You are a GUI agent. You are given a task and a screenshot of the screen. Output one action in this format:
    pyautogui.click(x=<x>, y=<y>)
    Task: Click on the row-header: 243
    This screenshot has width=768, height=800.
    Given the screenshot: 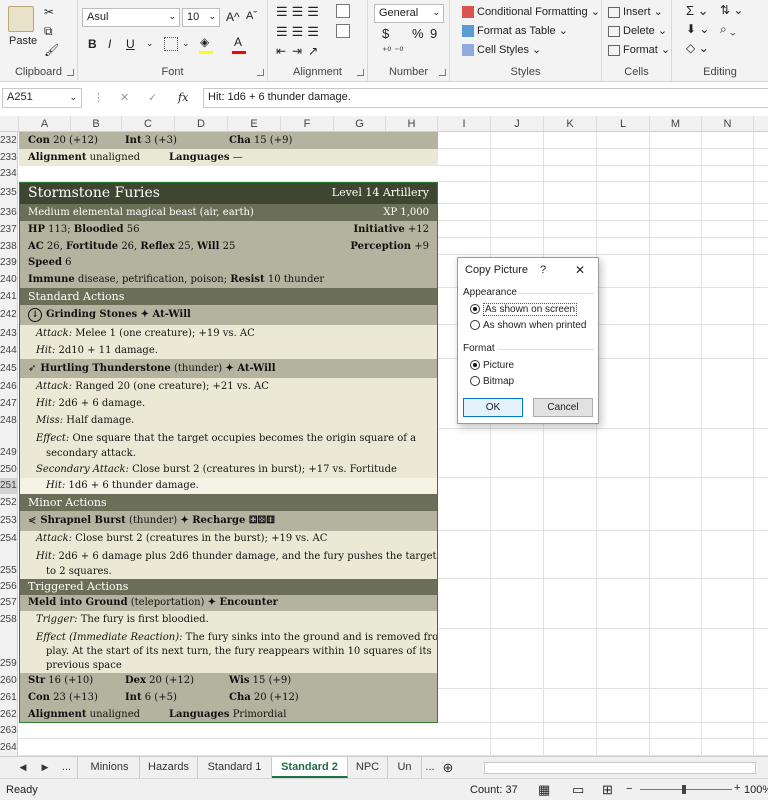 What is the action you would take?
    pyautogui.click(x=9, y=333)
    